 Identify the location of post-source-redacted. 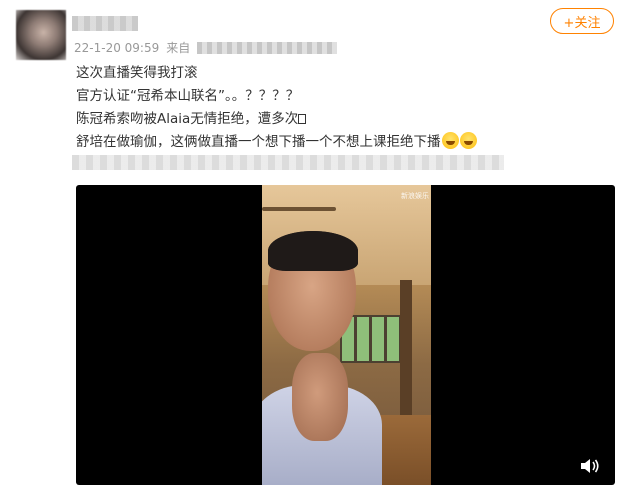
(267, 47).